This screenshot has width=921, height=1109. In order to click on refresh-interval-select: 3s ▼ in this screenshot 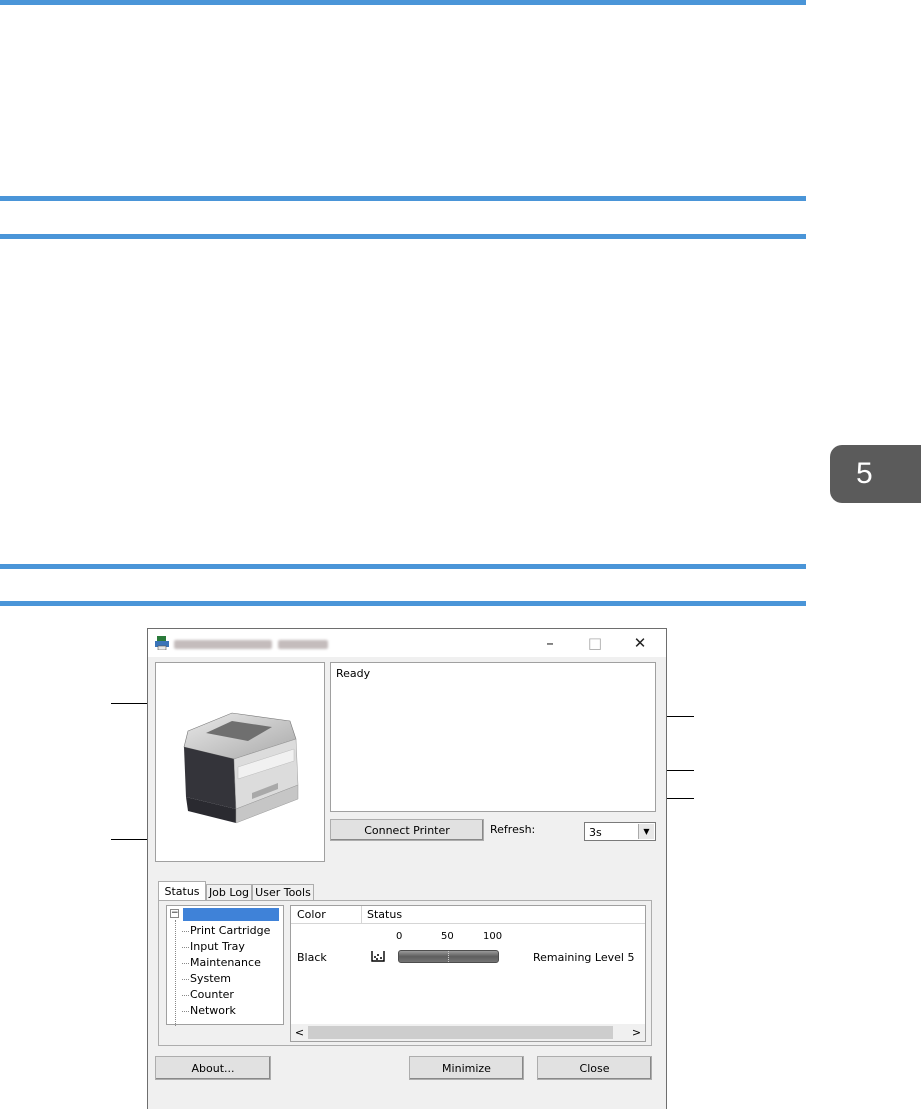, I will do `click(620, 831)`.